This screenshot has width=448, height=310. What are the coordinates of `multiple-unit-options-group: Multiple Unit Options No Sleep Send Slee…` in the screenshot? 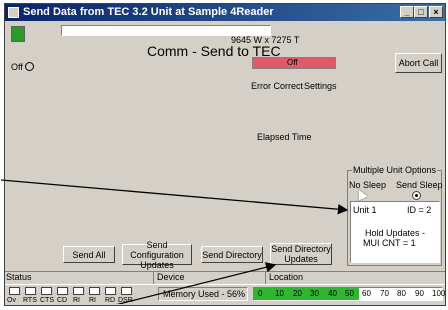 It's located at (395, 215).